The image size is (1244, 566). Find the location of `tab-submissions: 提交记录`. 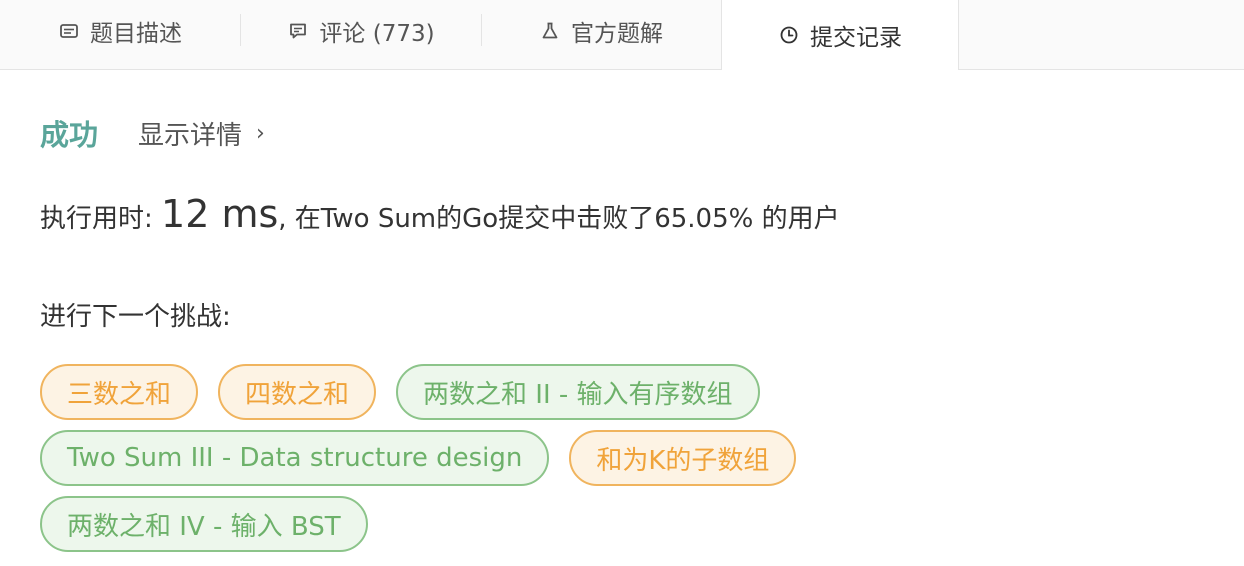

tab-submissions: 提交记录 is located at coordinates (840, 35).